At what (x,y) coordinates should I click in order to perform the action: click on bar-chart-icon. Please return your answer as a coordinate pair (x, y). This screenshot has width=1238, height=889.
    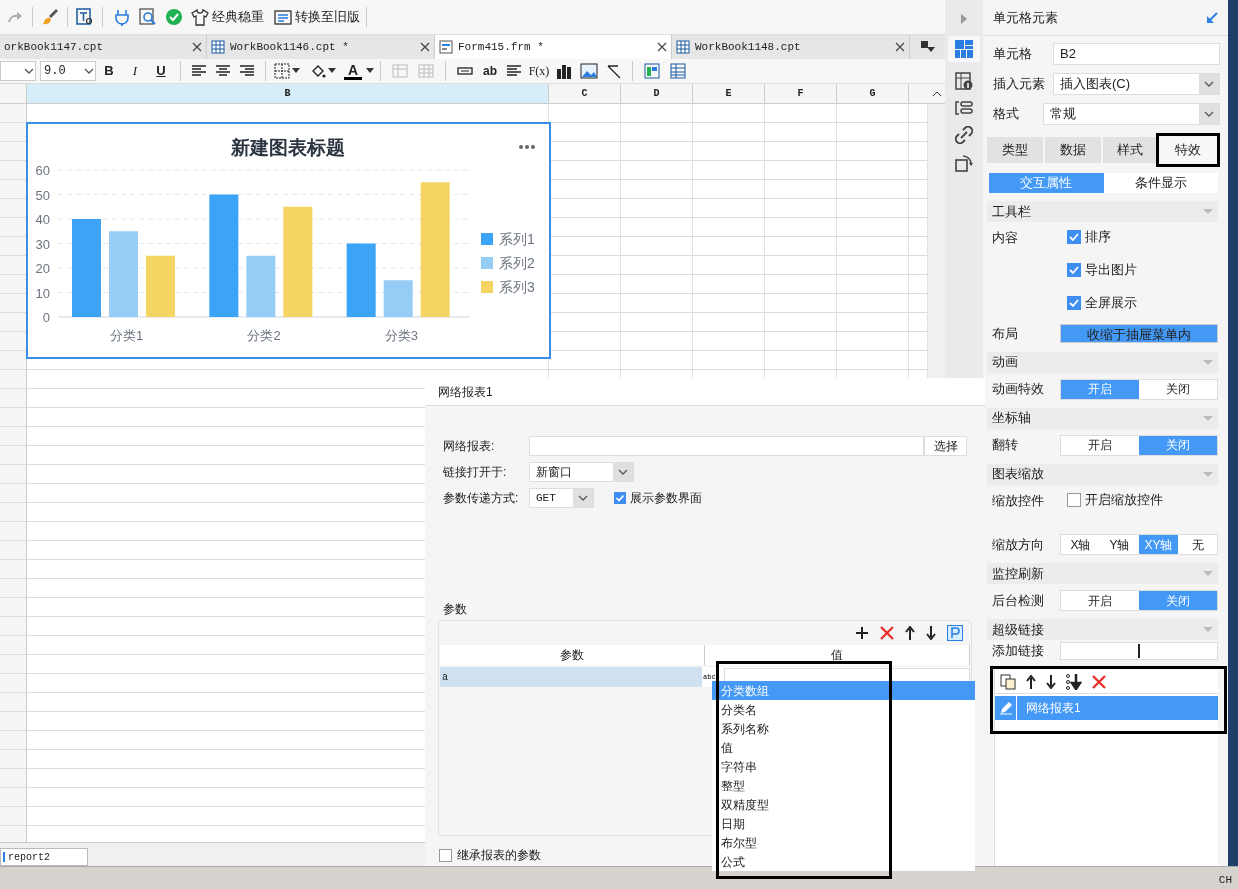
    Looking at the image, I should click on (564, 71).